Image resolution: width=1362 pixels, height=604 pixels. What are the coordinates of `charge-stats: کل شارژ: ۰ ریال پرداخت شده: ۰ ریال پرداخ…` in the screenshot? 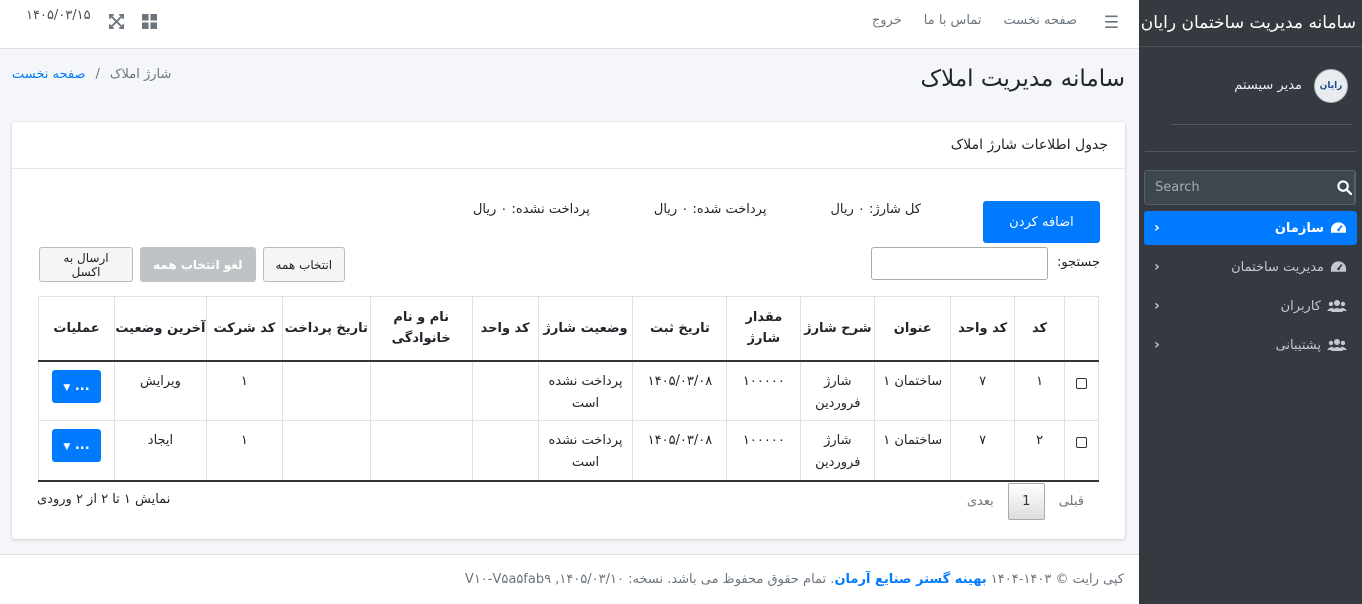 It's located at (697, 209).